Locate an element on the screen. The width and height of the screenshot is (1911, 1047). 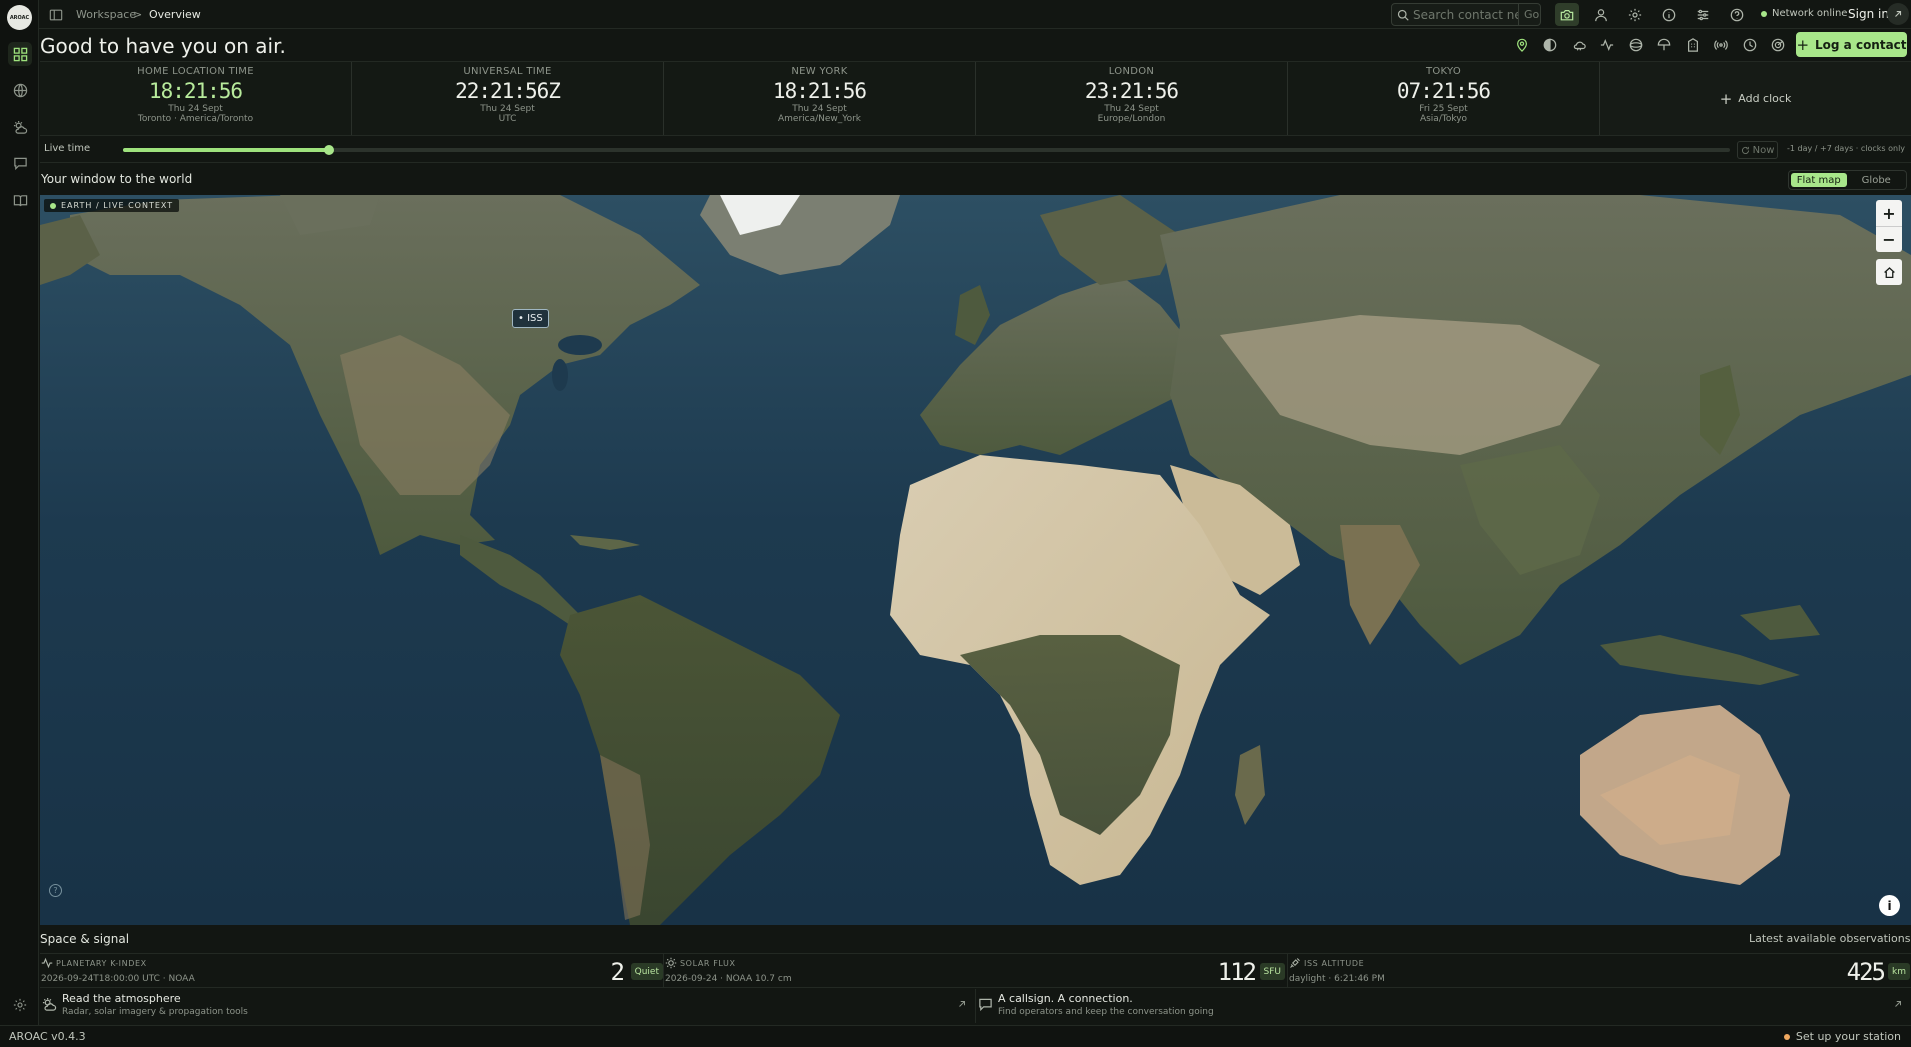
globe-nav-button is located at coordinates (20, 90).